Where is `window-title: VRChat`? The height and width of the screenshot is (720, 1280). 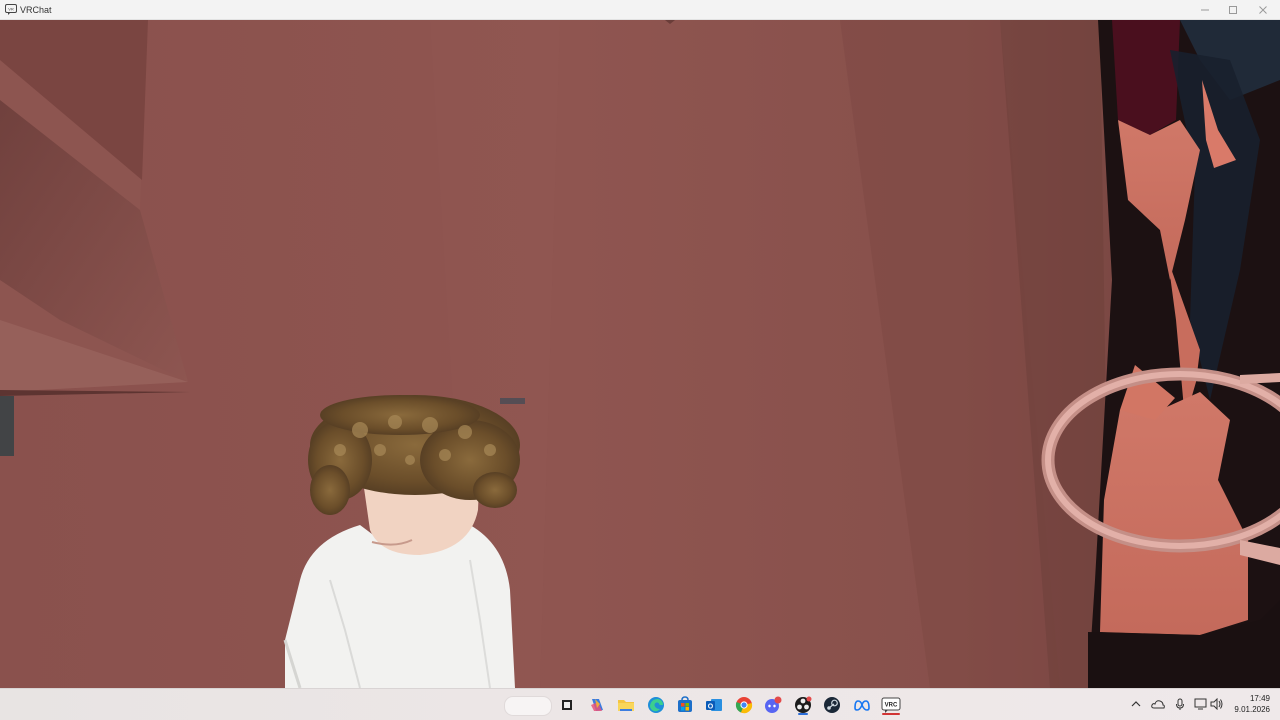 window-title: VRChat is located at coordinates (36, 10).